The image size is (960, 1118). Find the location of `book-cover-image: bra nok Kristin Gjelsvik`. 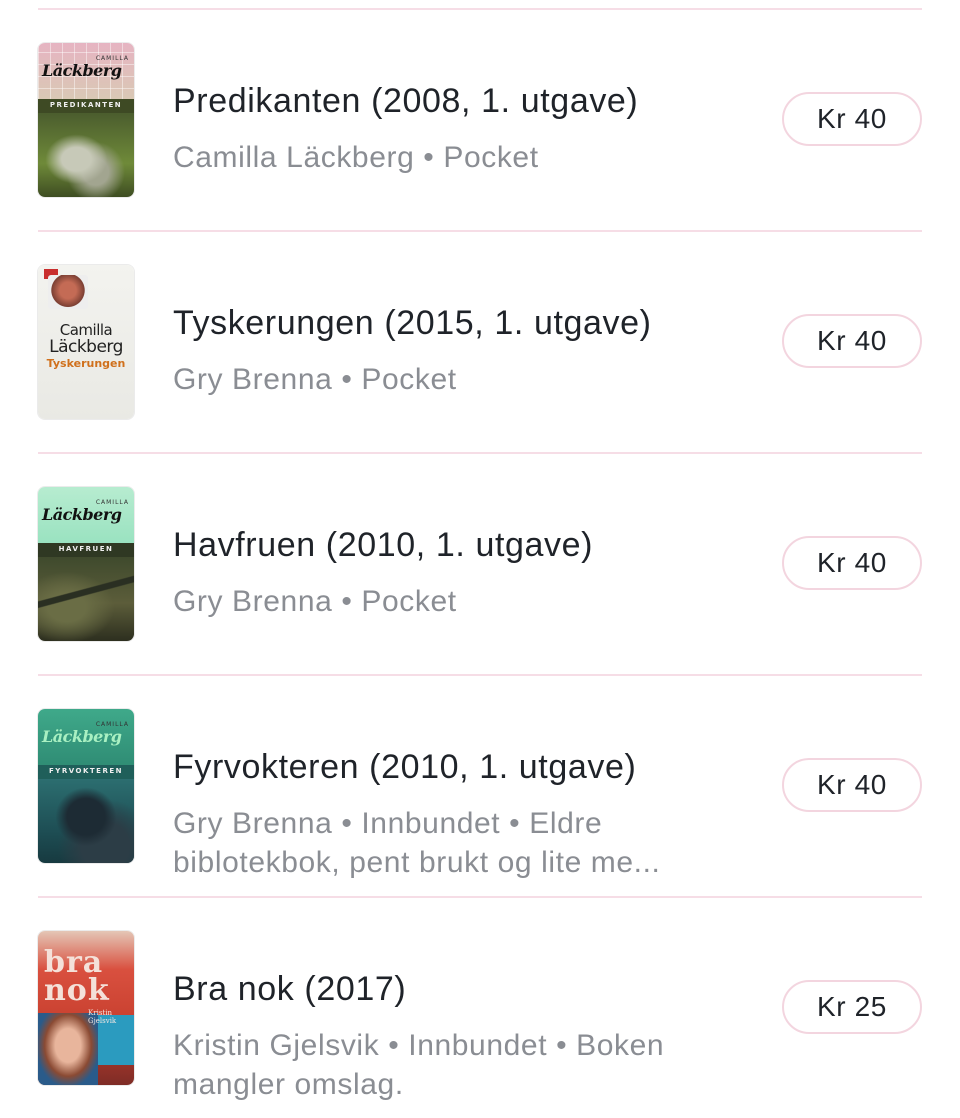

book-cover-image: bra nok Kristin Gjelsvik is located at coordinates (86, 1008).